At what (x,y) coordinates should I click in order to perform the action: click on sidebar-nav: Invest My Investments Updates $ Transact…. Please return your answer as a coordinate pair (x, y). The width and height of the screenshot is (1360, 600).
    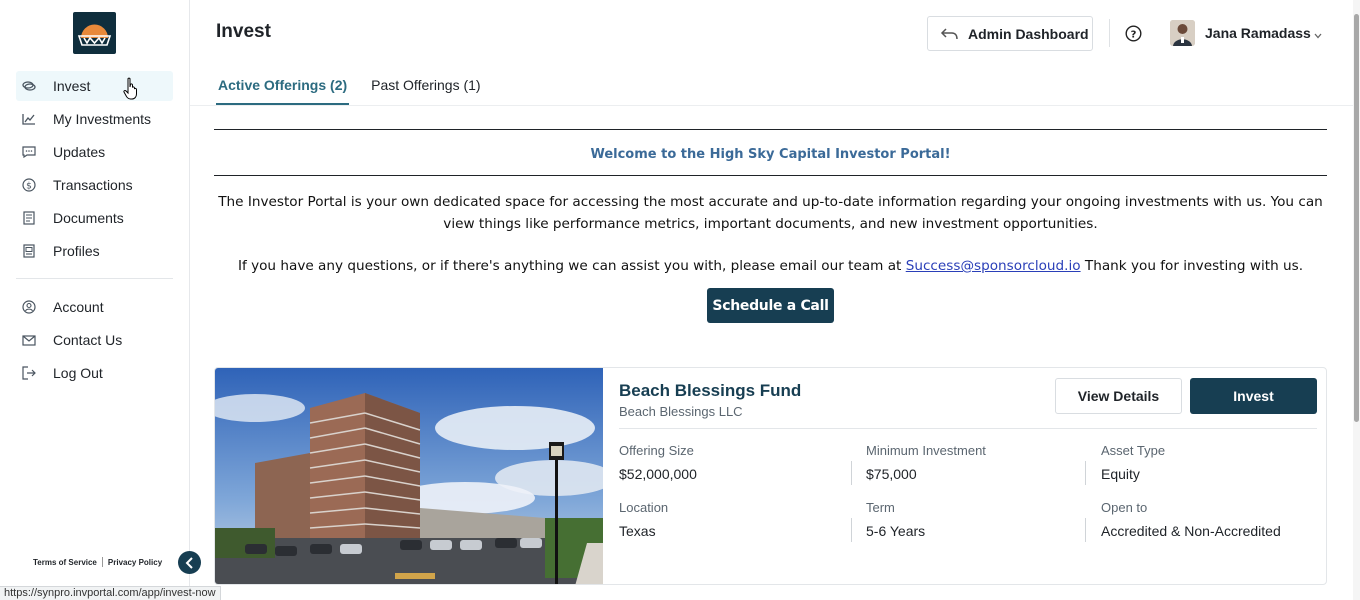
    Looking at the image, I should click on (94, 231).